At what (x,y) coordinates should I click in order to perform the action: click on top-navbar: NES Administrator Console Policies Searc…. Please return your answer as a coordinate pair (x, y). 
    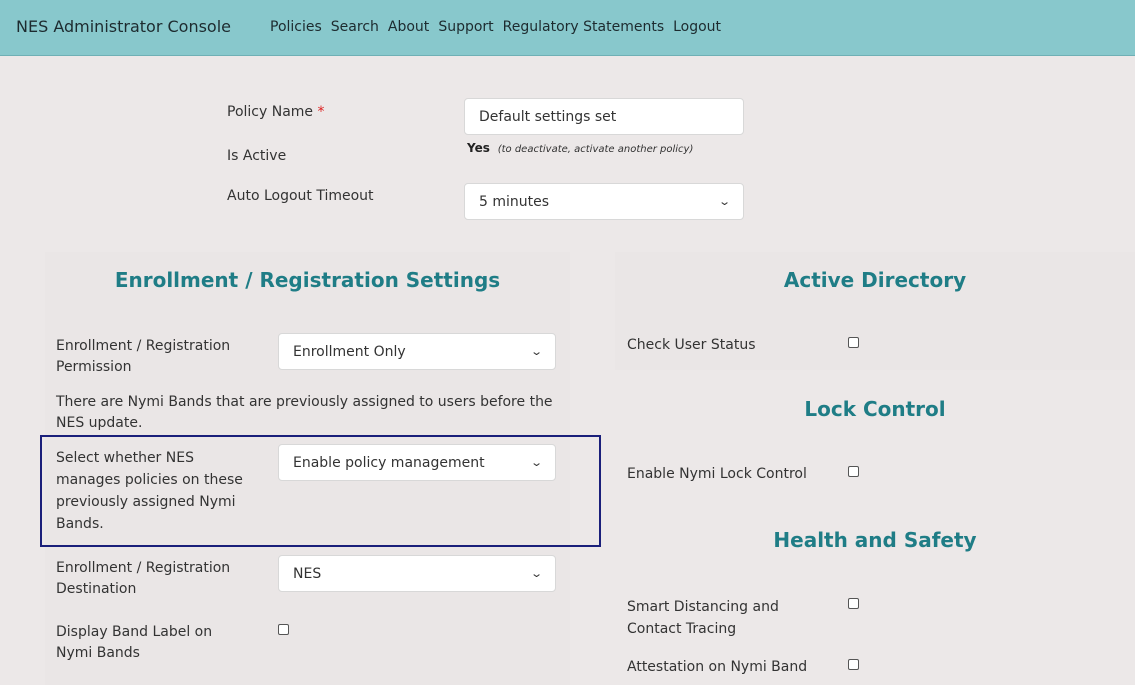
    Looking at the image, I should click on (567, 28).